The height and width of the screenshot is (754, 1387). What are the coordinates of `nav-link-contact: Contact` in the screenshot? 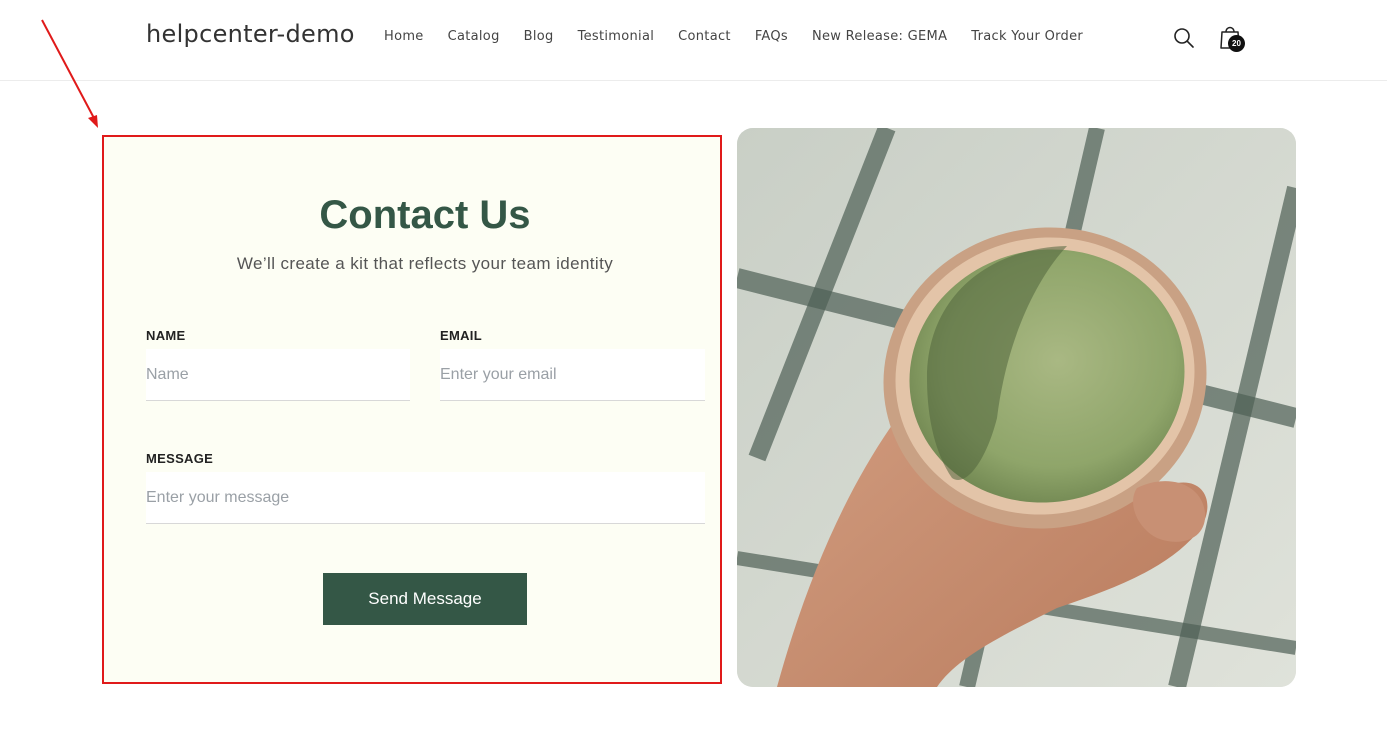 It's located at (704, 36).